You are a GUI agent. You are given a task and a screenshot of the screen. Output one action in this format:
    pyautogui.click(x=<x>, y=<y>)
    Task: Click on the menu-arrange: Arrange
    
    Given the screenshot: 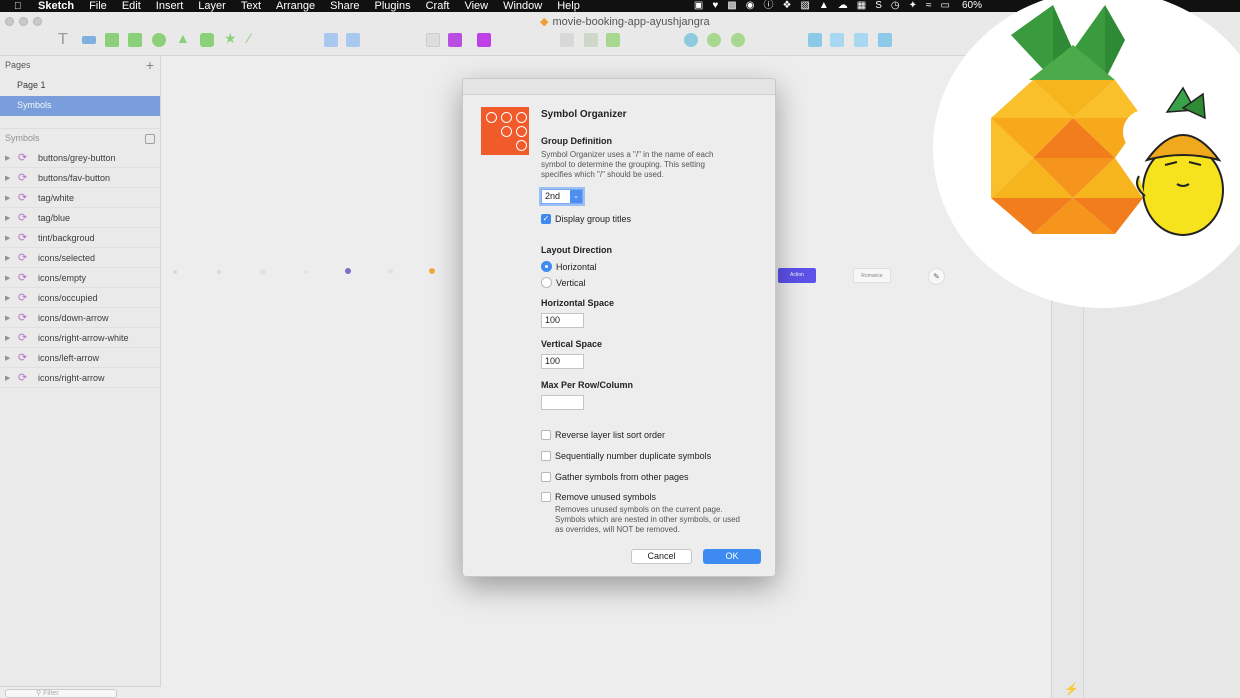 What is the action you would take?
    pyautogui.click(x=295, y=6)
    